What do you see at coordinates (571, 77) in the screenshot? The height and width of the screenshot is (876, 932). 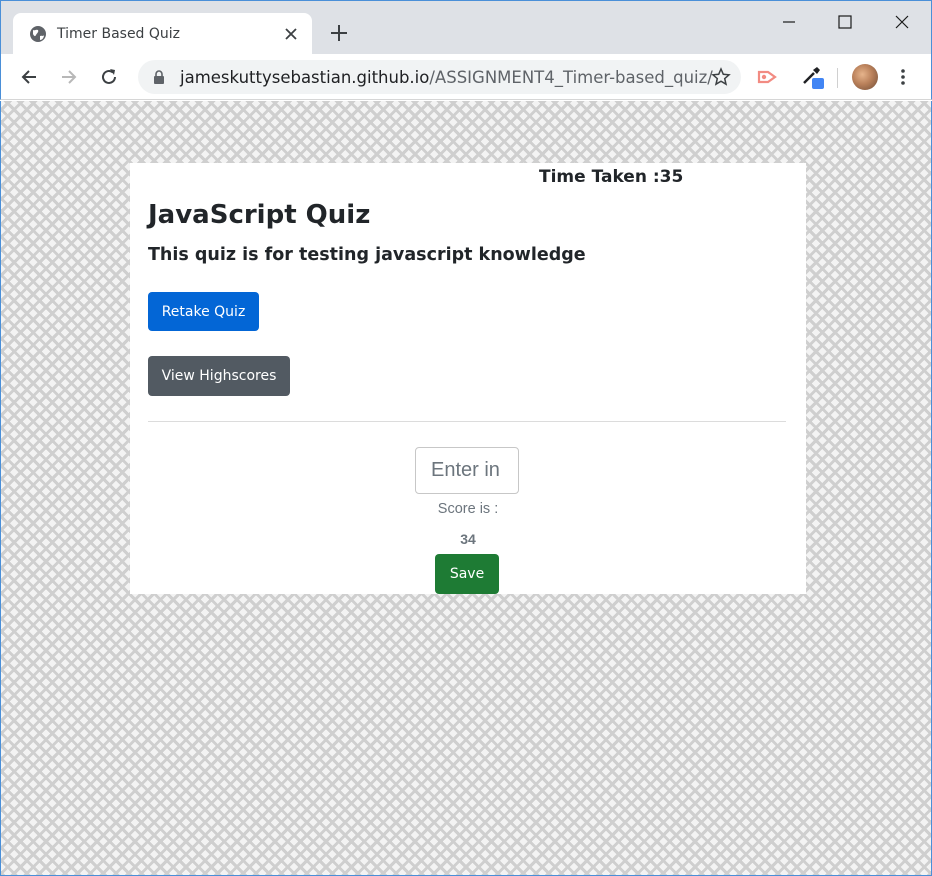 I see `url-path: /ASSIGNMENT4_Timer-based_quiz/` at bounding box center [571, 77].